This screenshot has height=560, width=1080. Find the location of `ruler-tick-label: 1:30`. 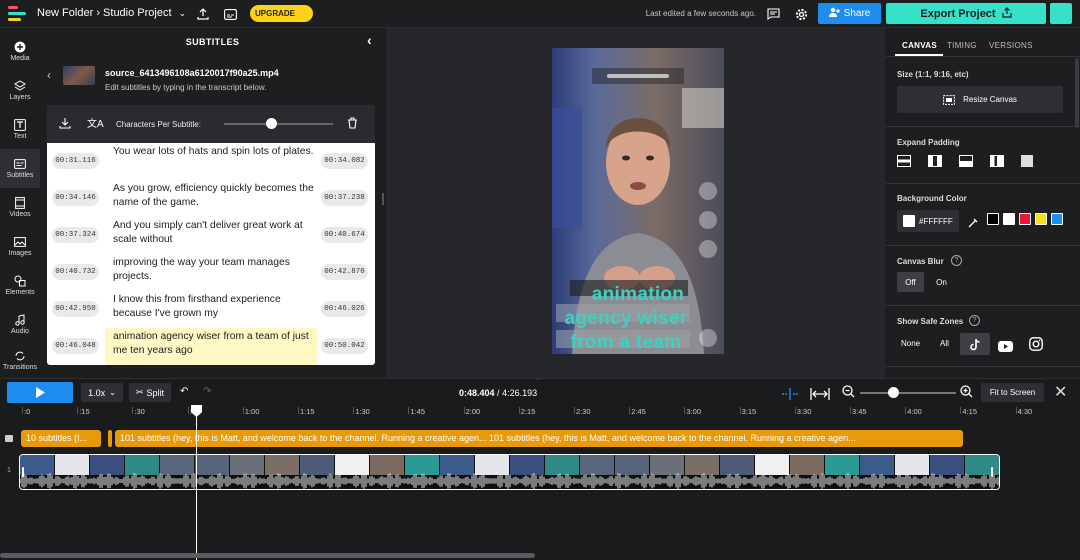

ruler-tick-label: 1:30 is located at coordinates (362, 411).